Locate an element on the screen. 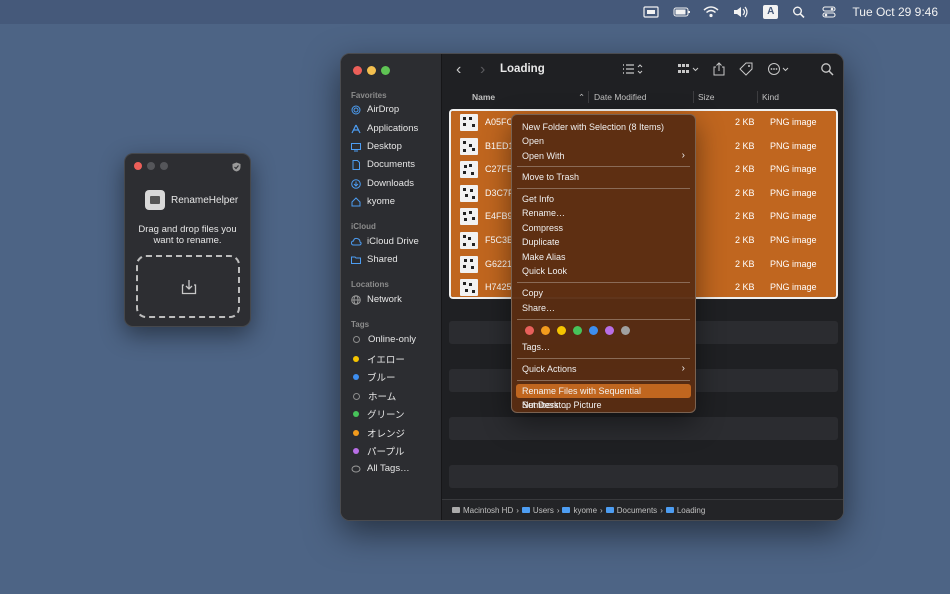 The width and height of the screenshot is (950, 594). column-name: Name is located at coordinates (483, 97).